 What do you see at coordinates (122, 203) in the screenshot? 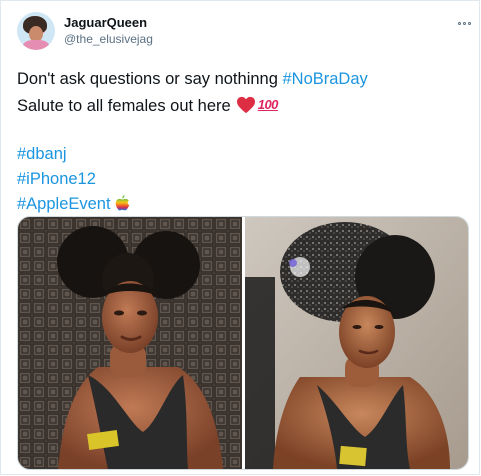
I see `apple-logo-emoji-icon` at bounding box center [122, 203].